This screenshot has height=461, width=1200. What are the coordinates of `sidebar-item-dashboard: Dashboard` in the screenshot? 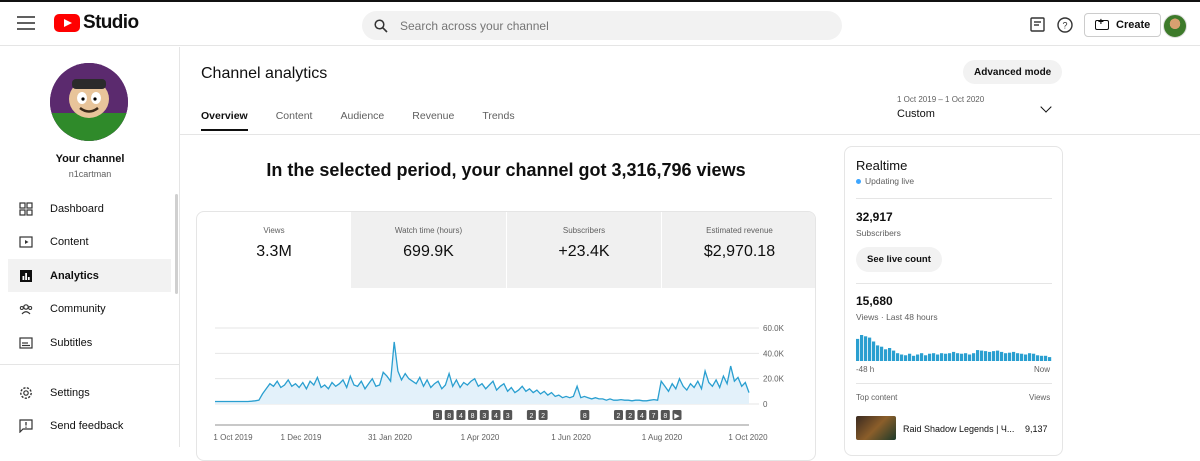 It's located at (89, 208).